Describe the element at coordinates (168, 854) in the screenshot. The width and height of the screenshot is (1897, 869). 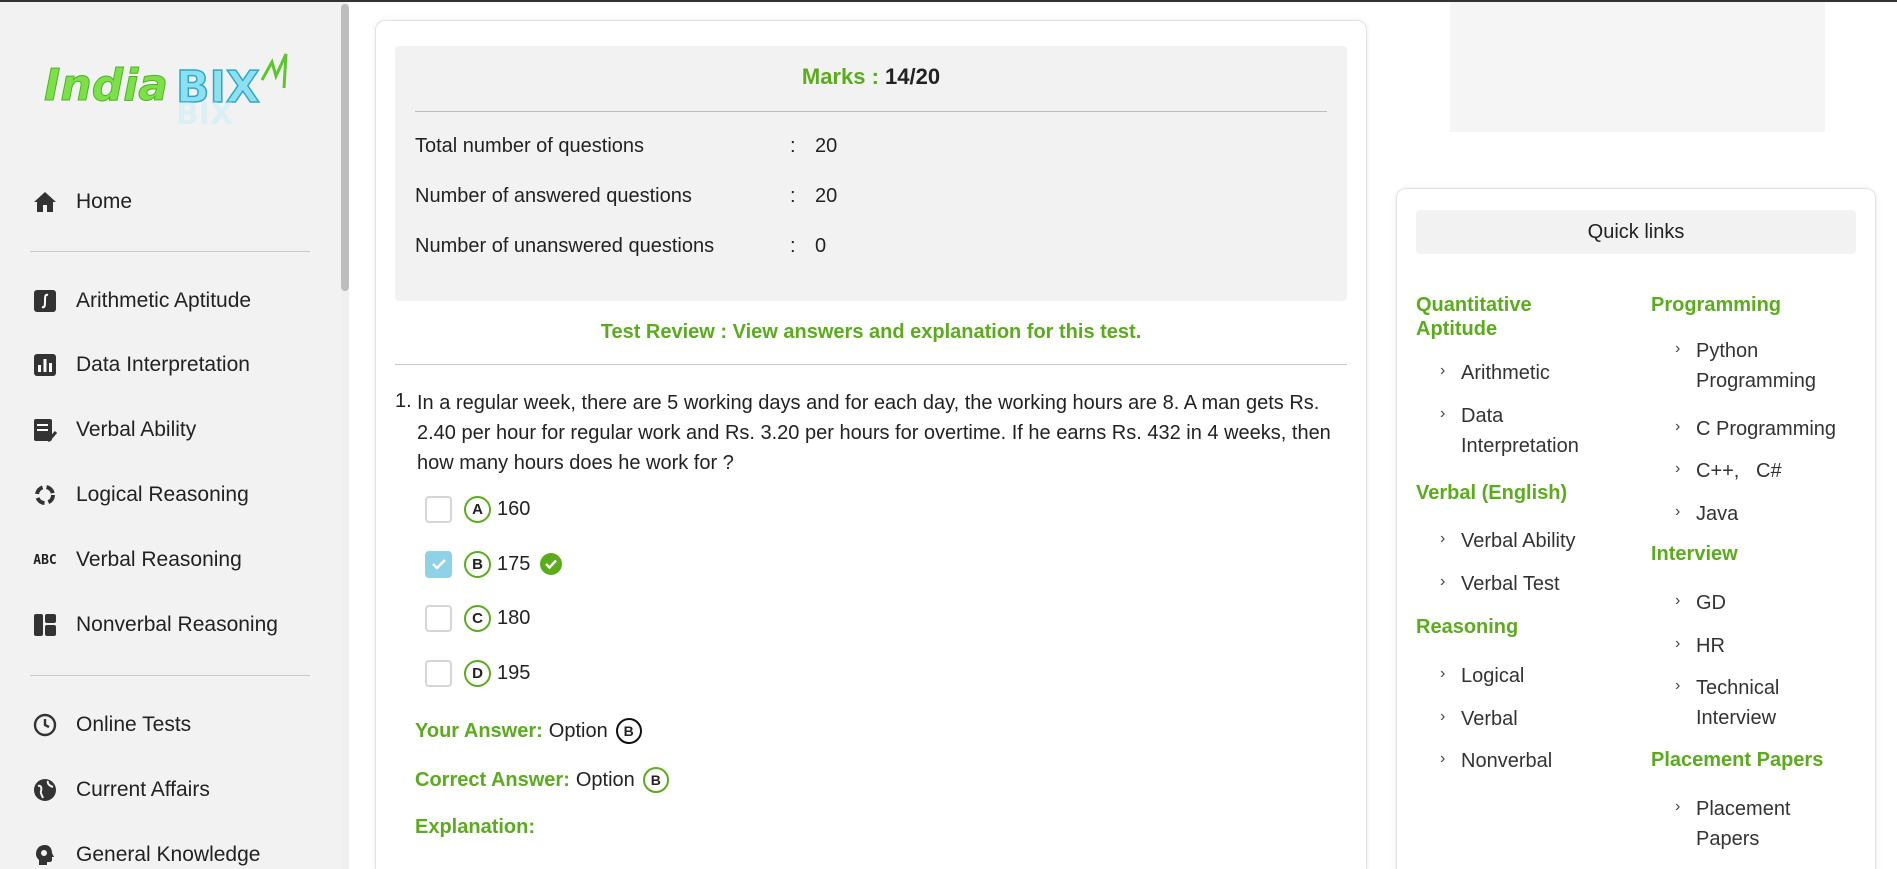
I see `sidebar-item-label: General Knowledge` at that location.